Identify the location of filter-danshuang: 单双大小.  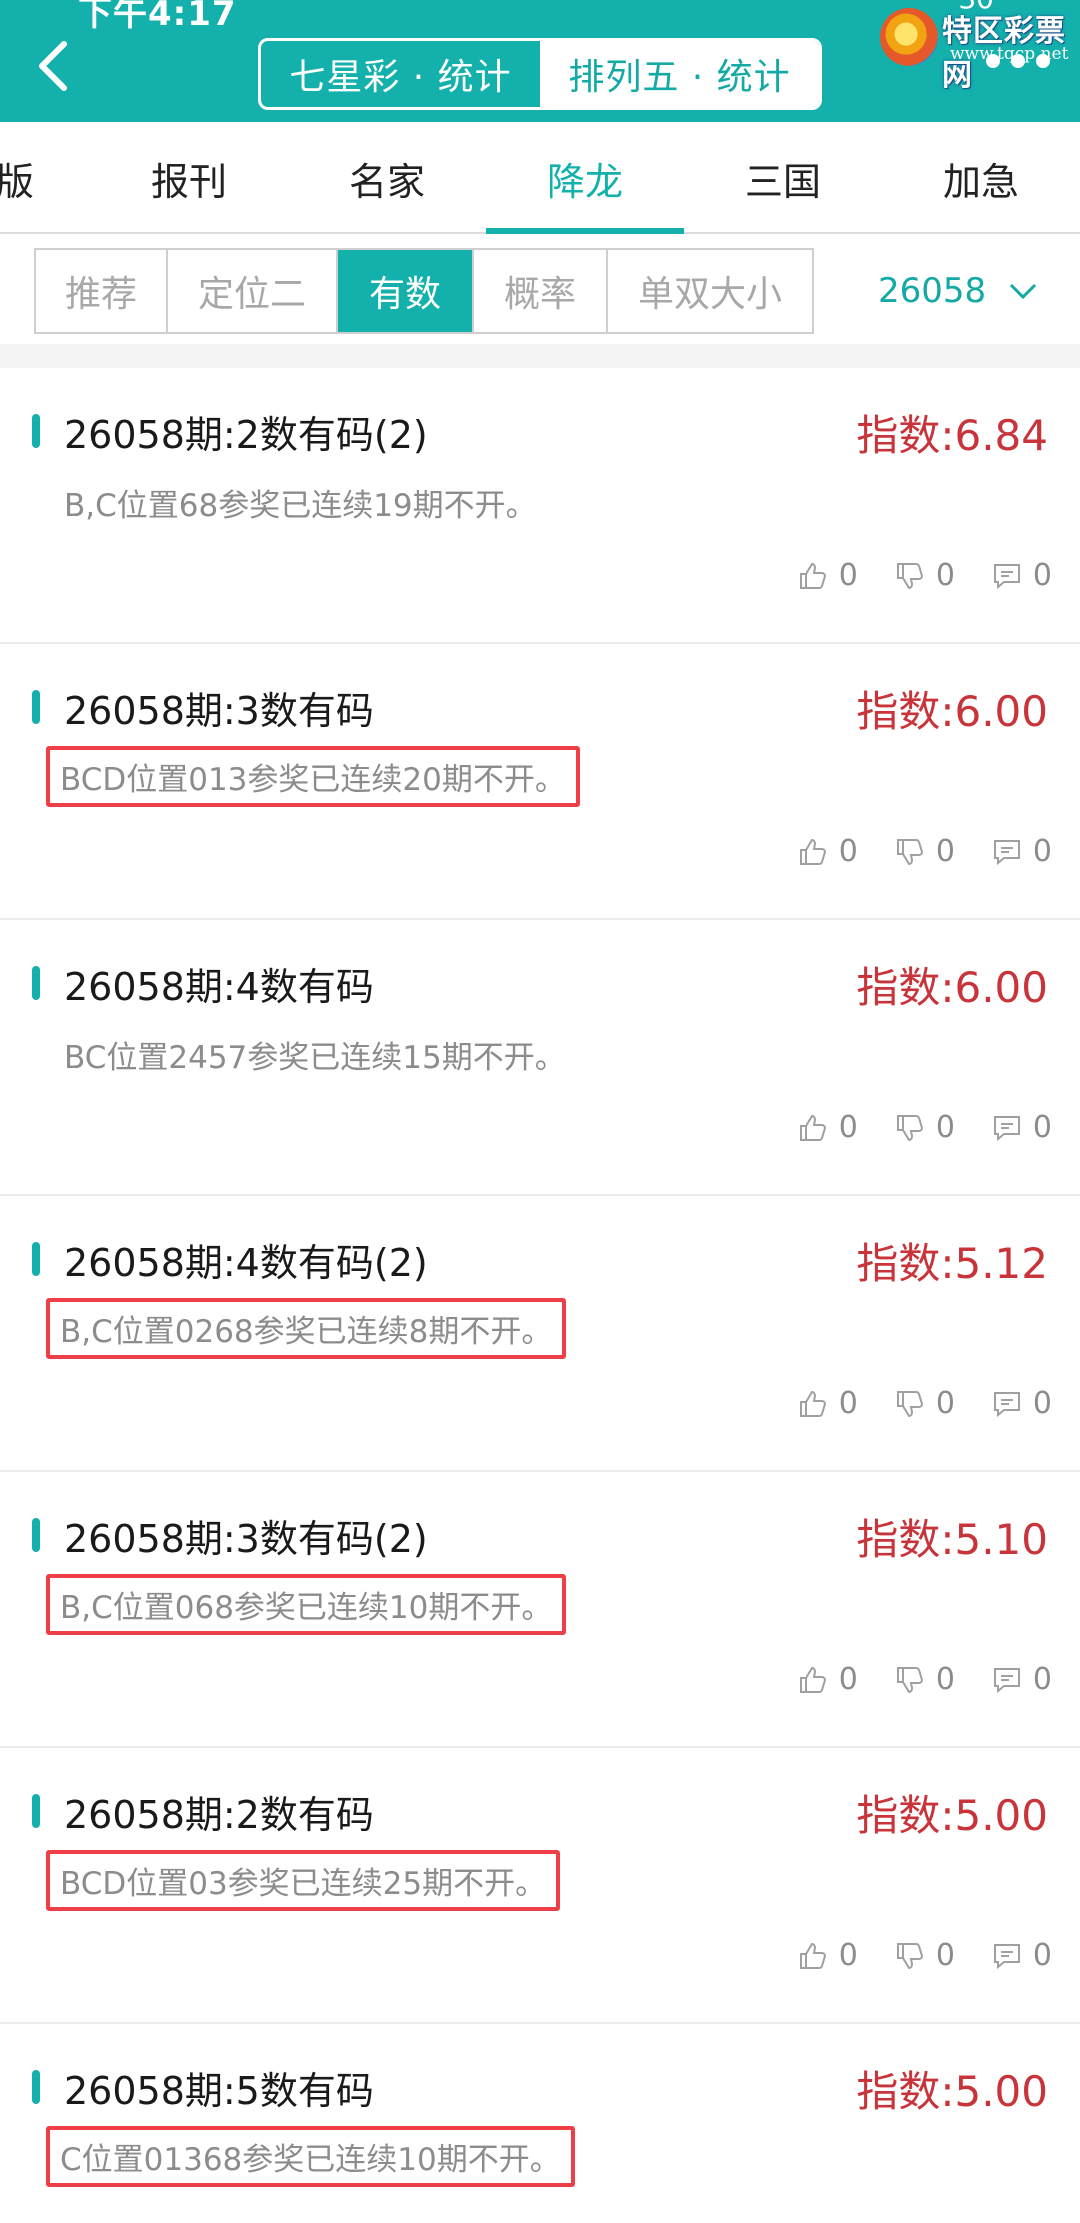
(710, 291).